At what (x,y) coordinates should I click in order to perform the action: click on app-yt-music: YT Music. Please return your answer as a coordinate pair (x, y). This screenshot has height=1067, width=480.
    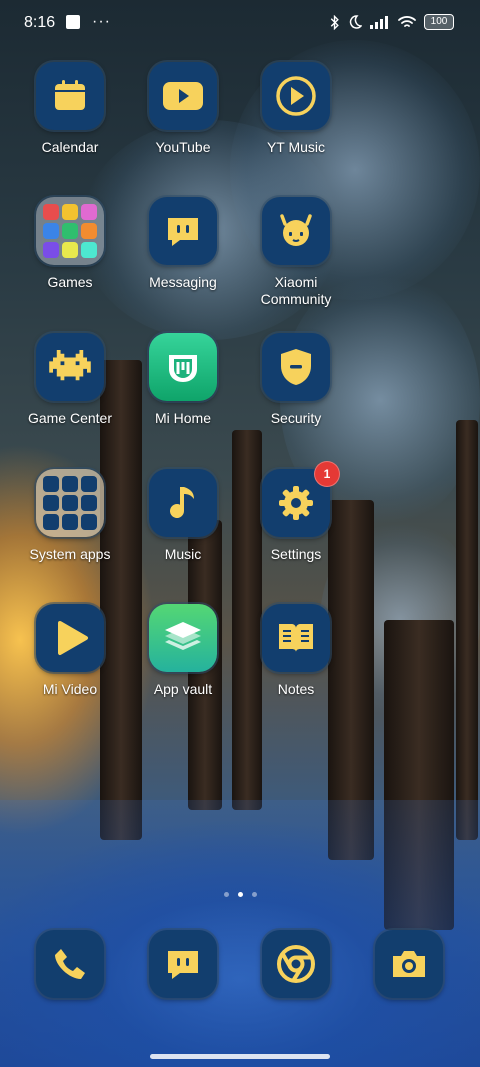
    Looking at the image, I should click on (296, 109).